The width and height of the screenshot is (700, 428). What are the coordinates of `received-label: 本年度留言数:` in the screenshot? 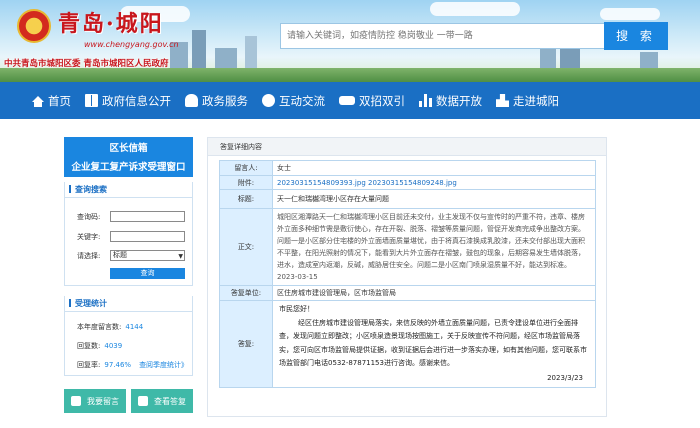 It's located at (99, 327).